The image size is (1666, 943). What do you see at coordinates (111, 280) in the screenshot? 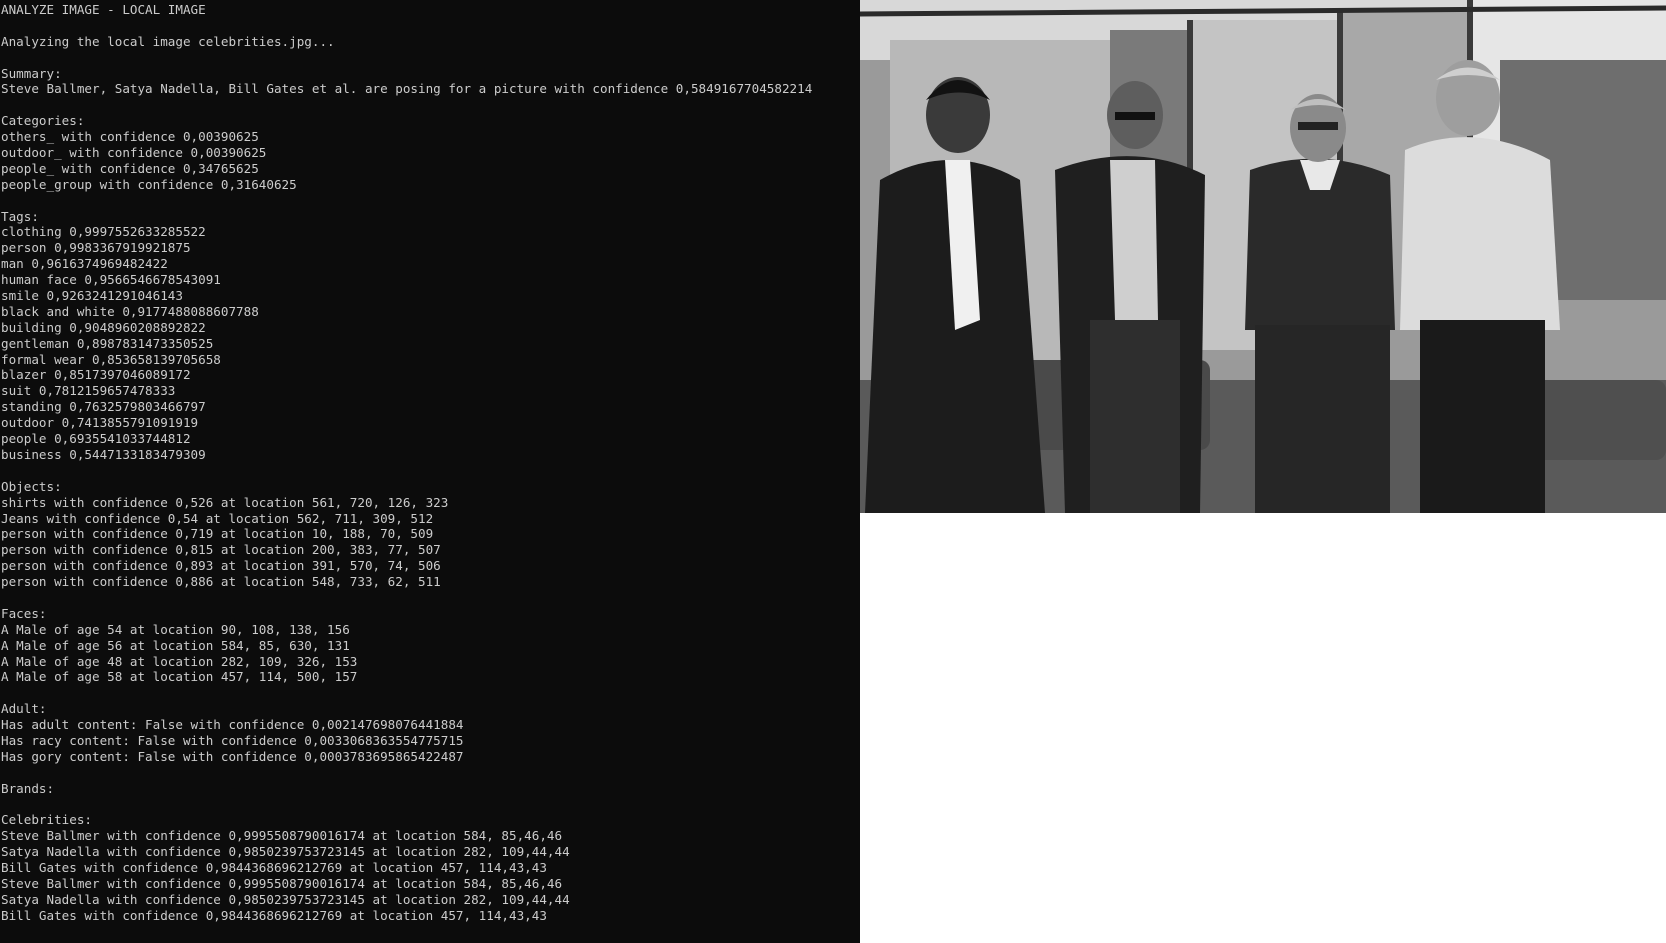
I see `console-line: human face 0,9566546678543091` at bounding box center [111, 280].